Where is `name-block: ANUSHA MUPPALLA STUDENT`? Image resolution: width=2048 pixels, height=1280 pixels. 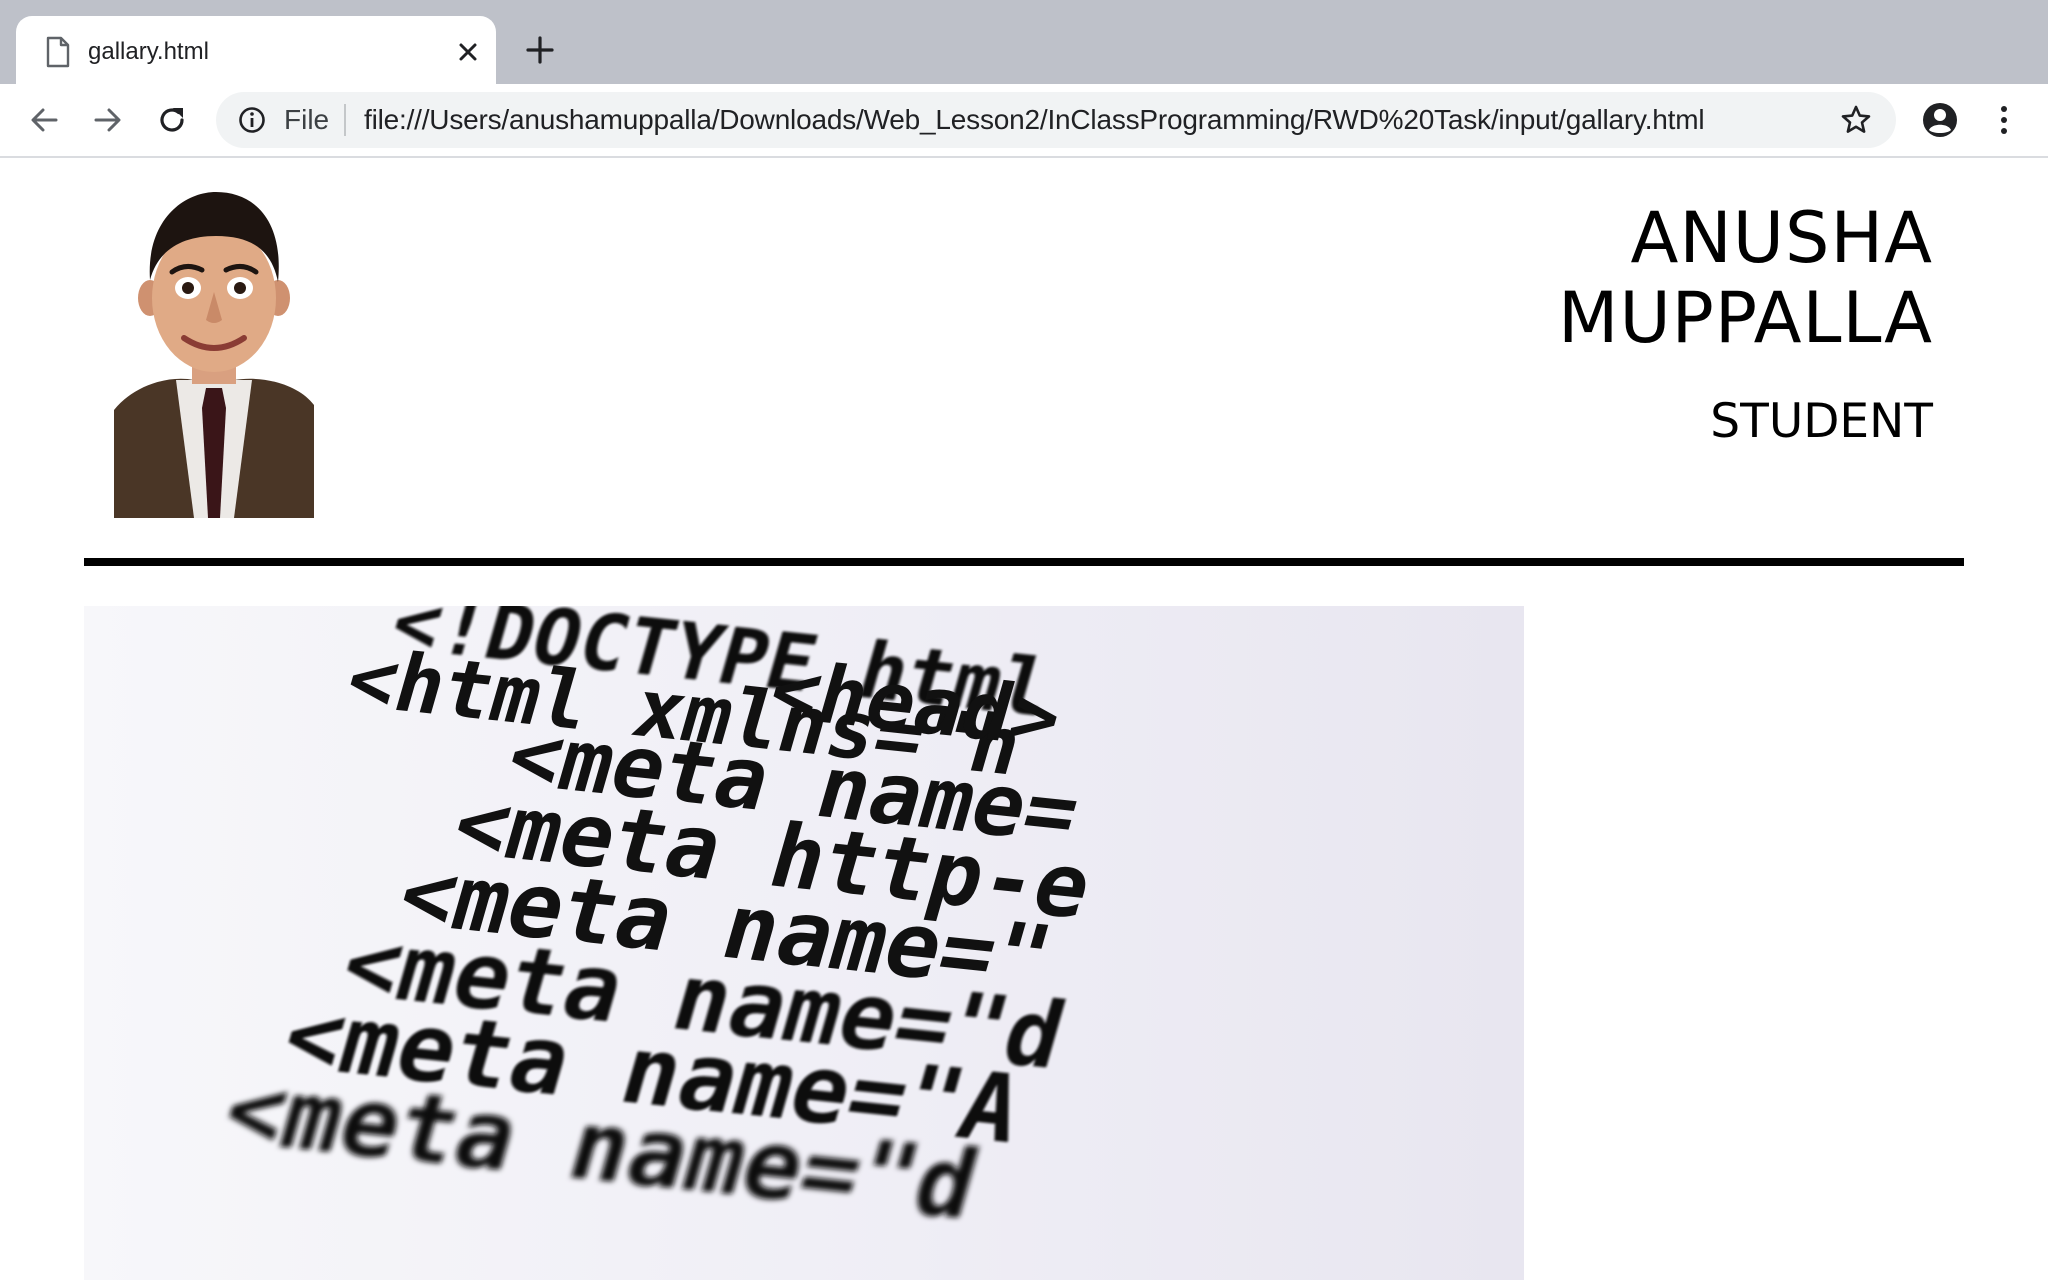
name-block: ANUSHA MUPPALLA STUDENT is located at coordinates (1745, 324).